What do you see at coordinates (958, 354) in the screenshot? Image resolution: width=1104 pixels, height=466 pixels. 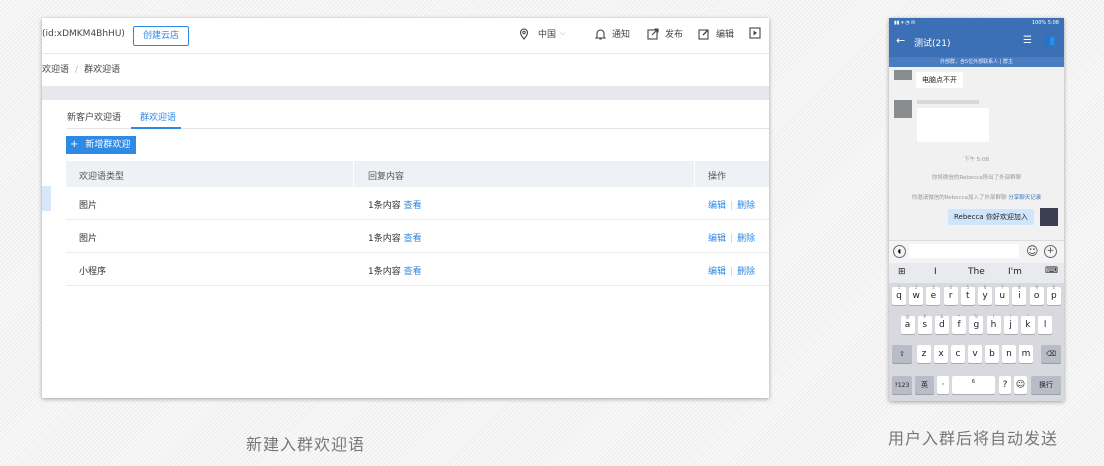 I see `key-c: c` at bounding box center [958, 354].